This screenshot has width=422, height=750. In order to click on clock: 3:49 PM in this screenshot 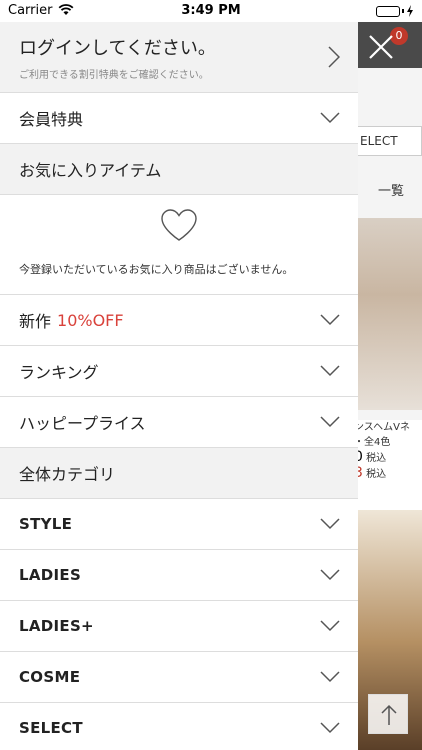, I will do `click(211, 10)`.